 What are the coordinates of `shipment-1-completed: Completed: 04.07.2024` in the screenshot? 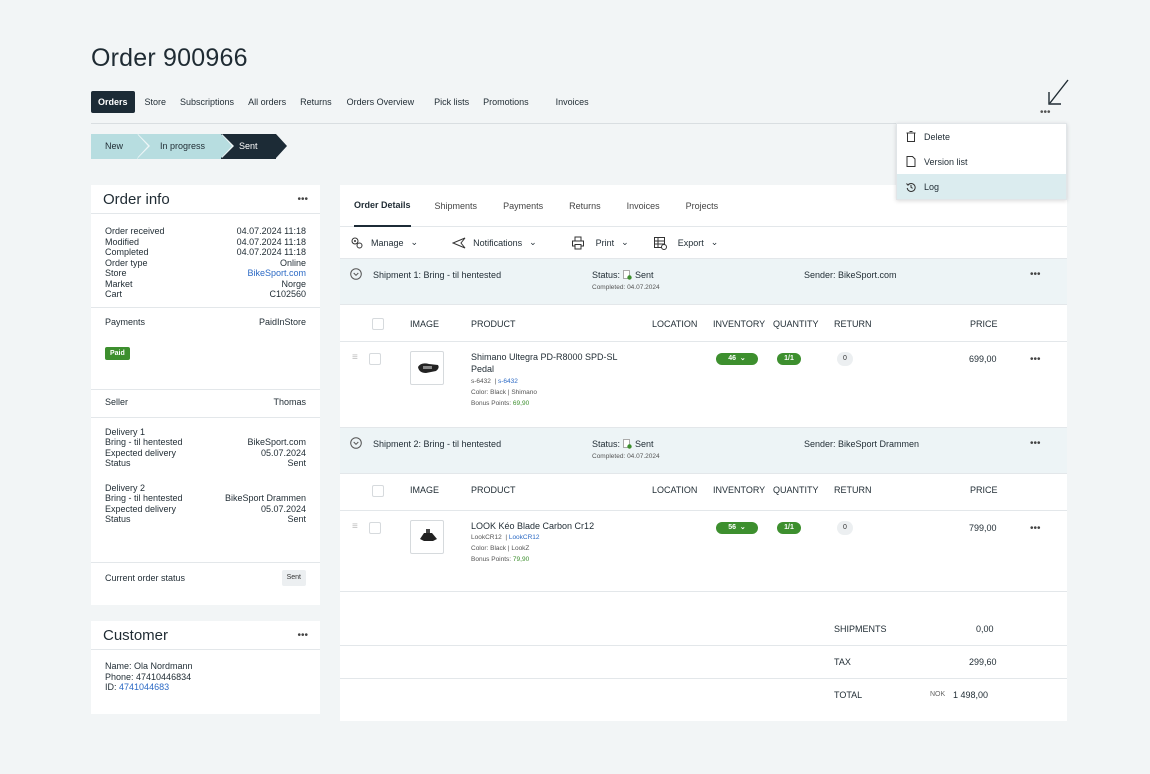 It's located at (626, 287).